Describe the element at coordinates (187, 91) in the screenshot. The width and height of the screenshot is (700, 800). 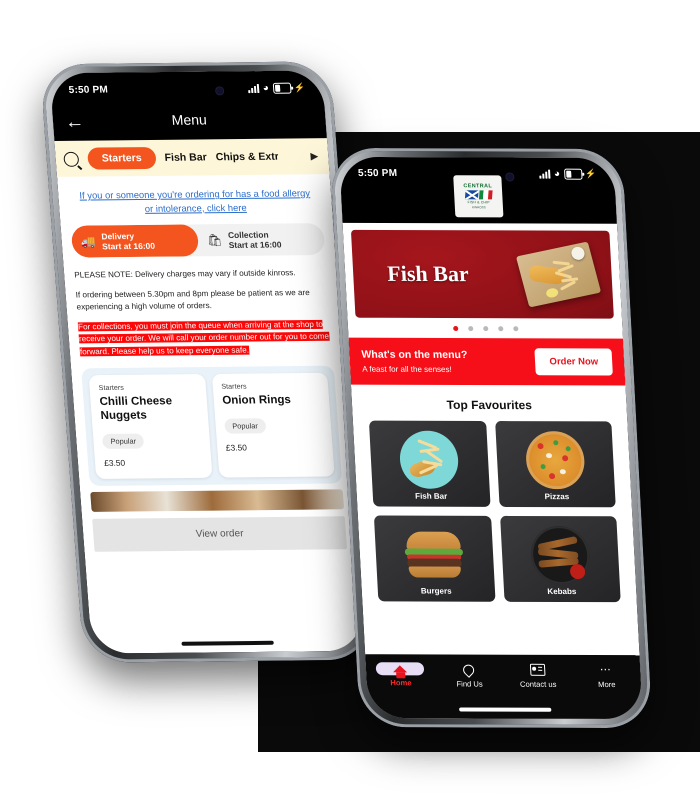
I see `dynamic-island` at that location.